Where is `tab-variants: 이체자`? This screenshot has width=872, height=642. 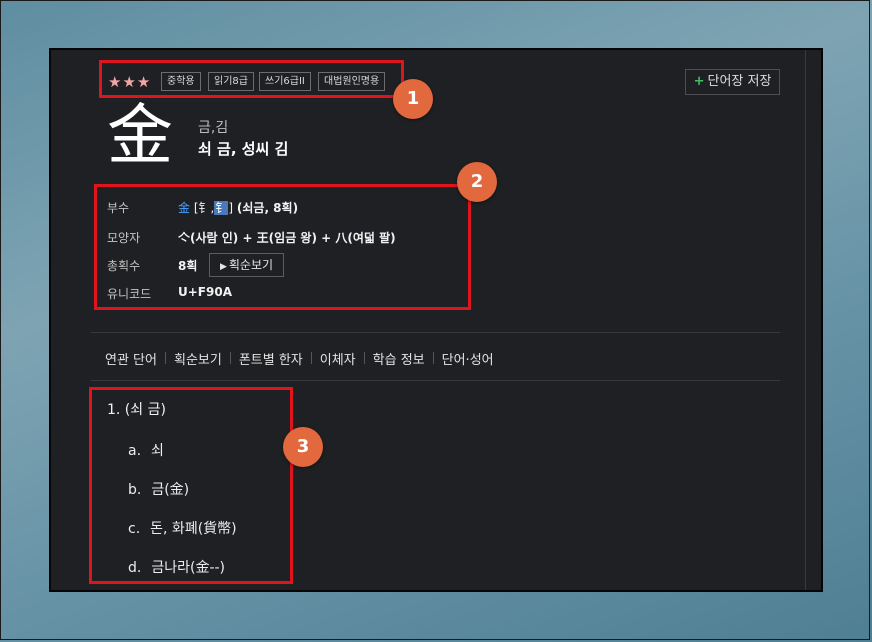 tab-variants: 이체자 is located at coordinates (338, 358).